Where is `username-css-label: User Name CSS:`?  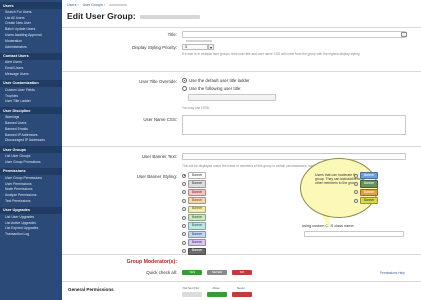
username-css-label: User Name CSS: is located at coordinates (160, 119).